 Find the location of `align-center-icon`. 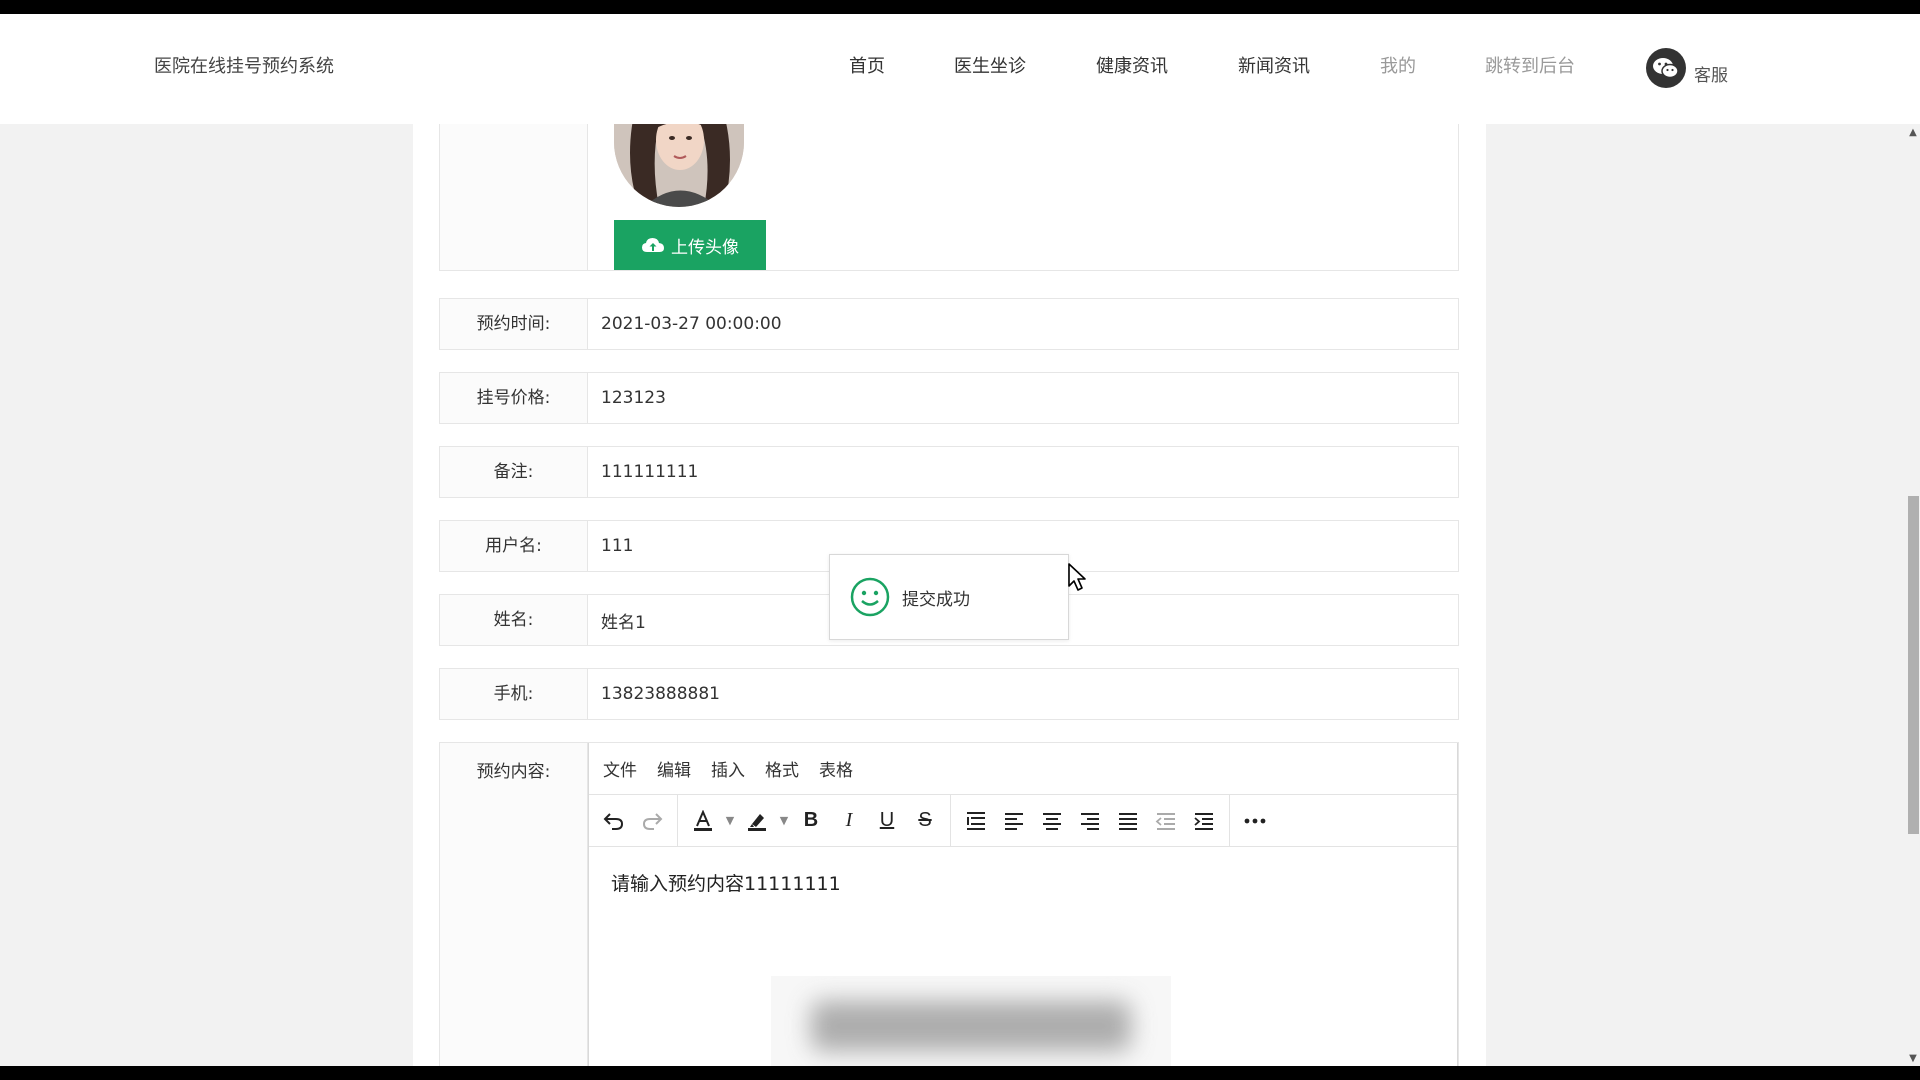

align-center-icon is located at coordinates (1052, 821).